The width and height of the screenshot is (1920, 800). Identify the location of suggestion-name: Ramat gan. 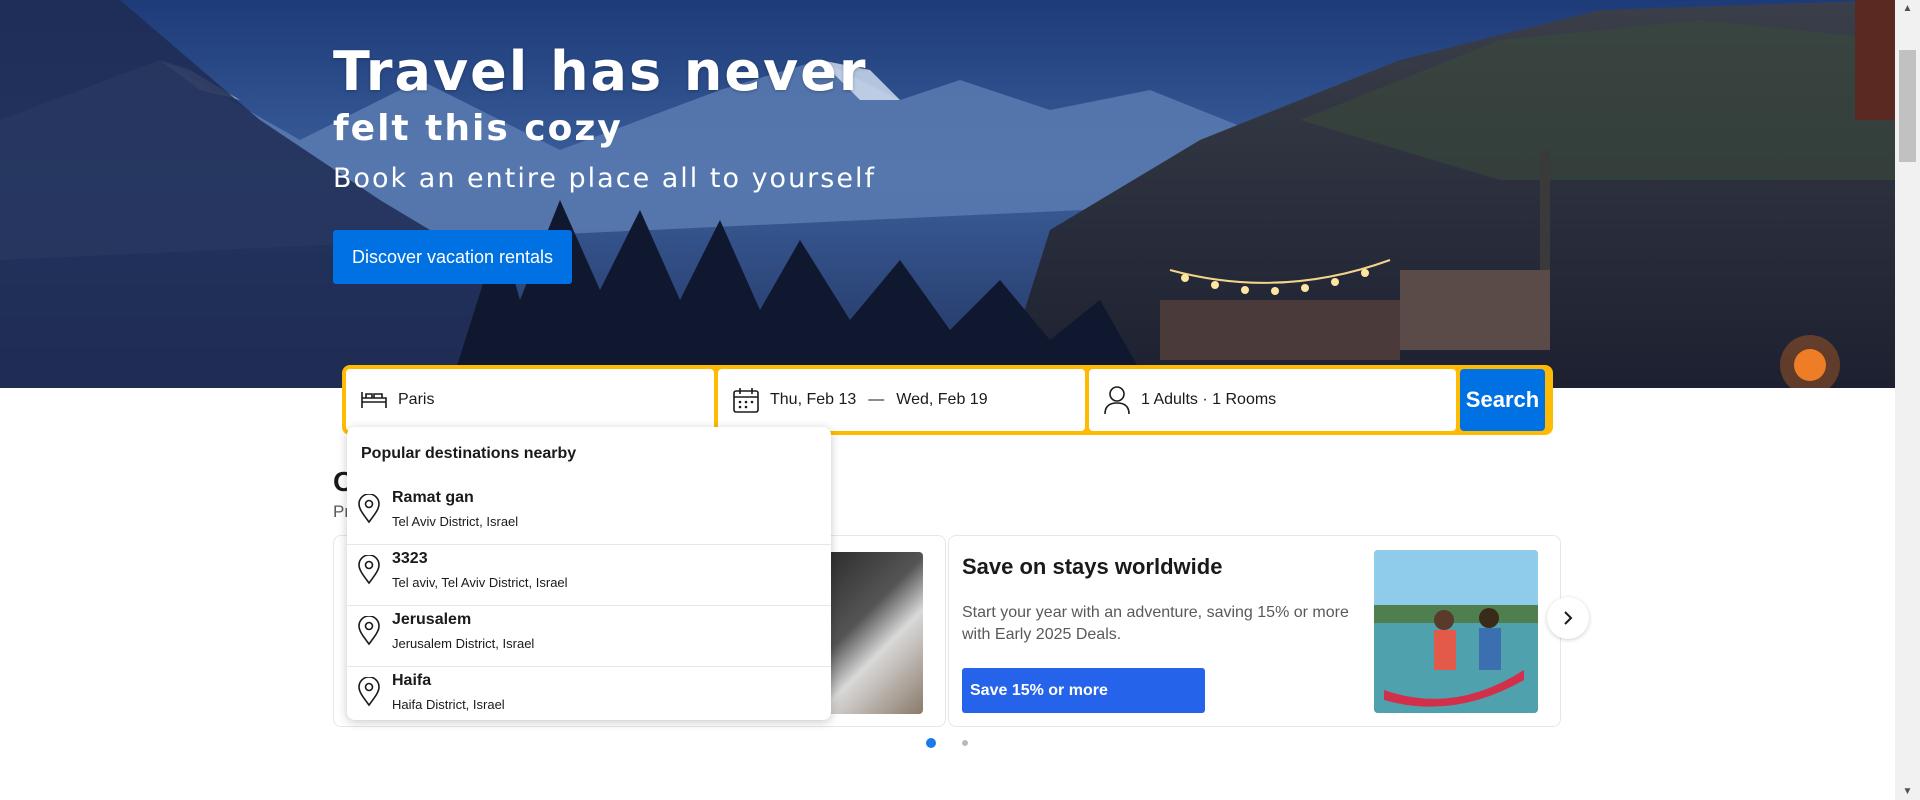
(433, 497).